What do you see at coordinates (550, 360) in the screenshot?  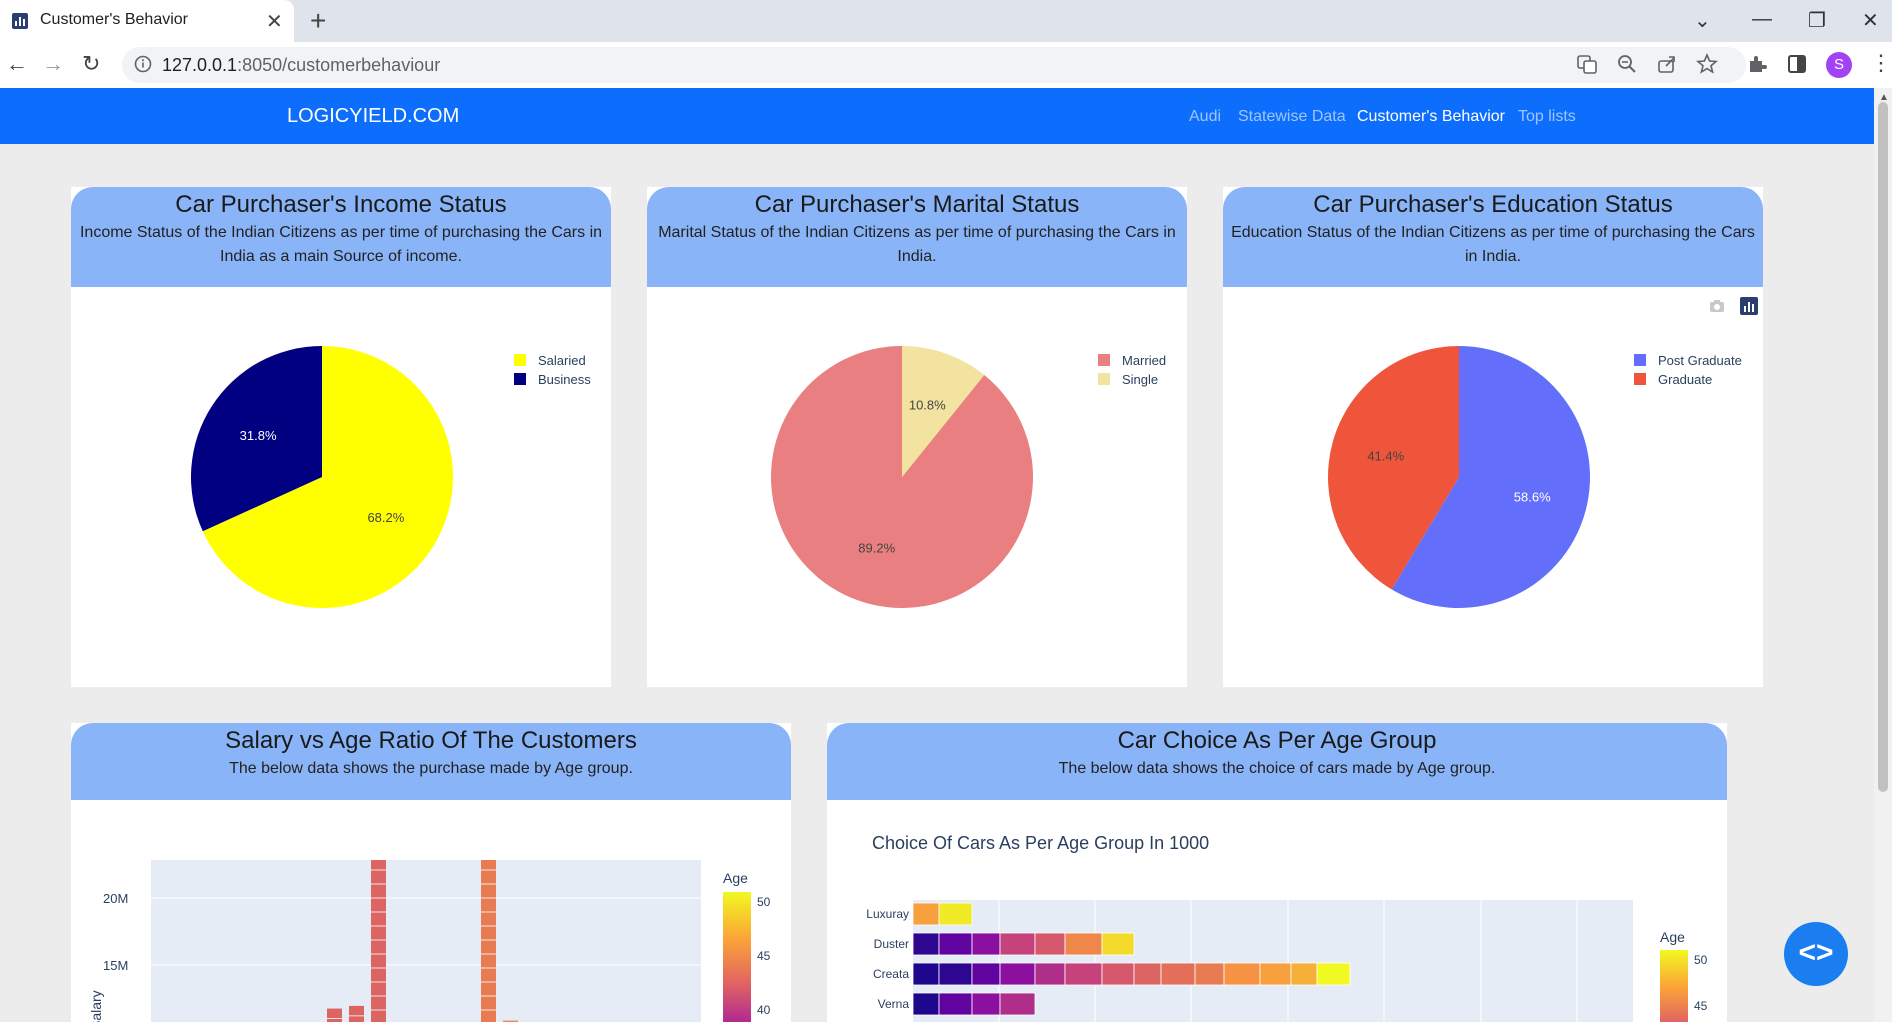 I see `income-legend-salaried: Salaried` at bounding box center [550, 360].